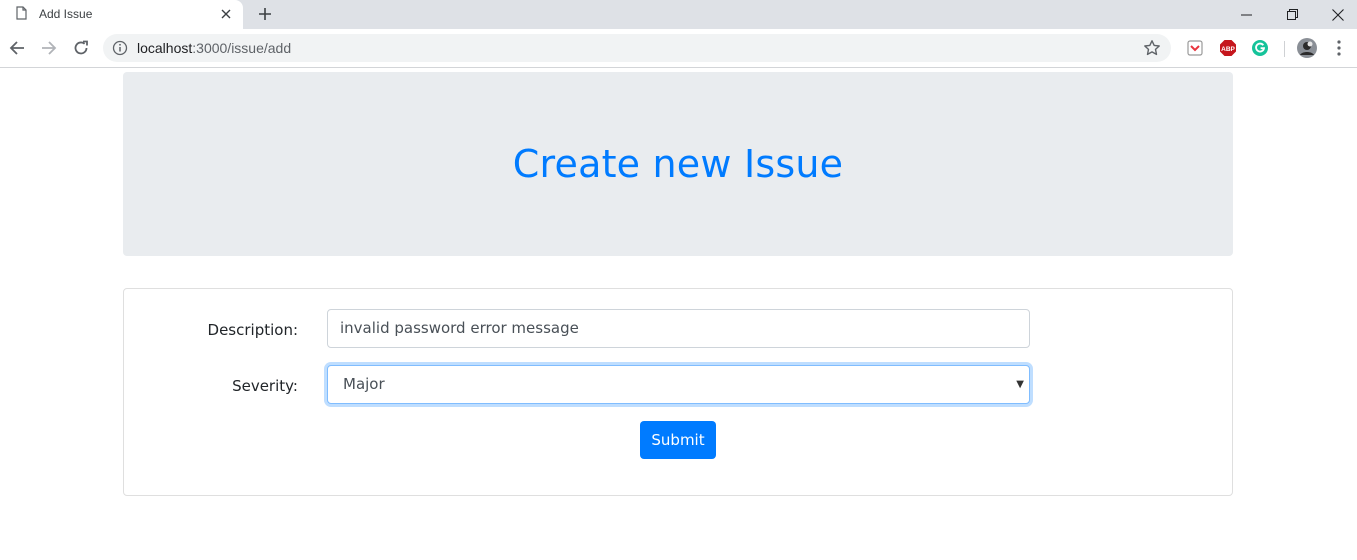 Image resolution: width=1357 pixels, height=560 pixels. Describe the element at coordinates (364, 384) in the screenshot. I see `severity-selected-value: Major` at that location.